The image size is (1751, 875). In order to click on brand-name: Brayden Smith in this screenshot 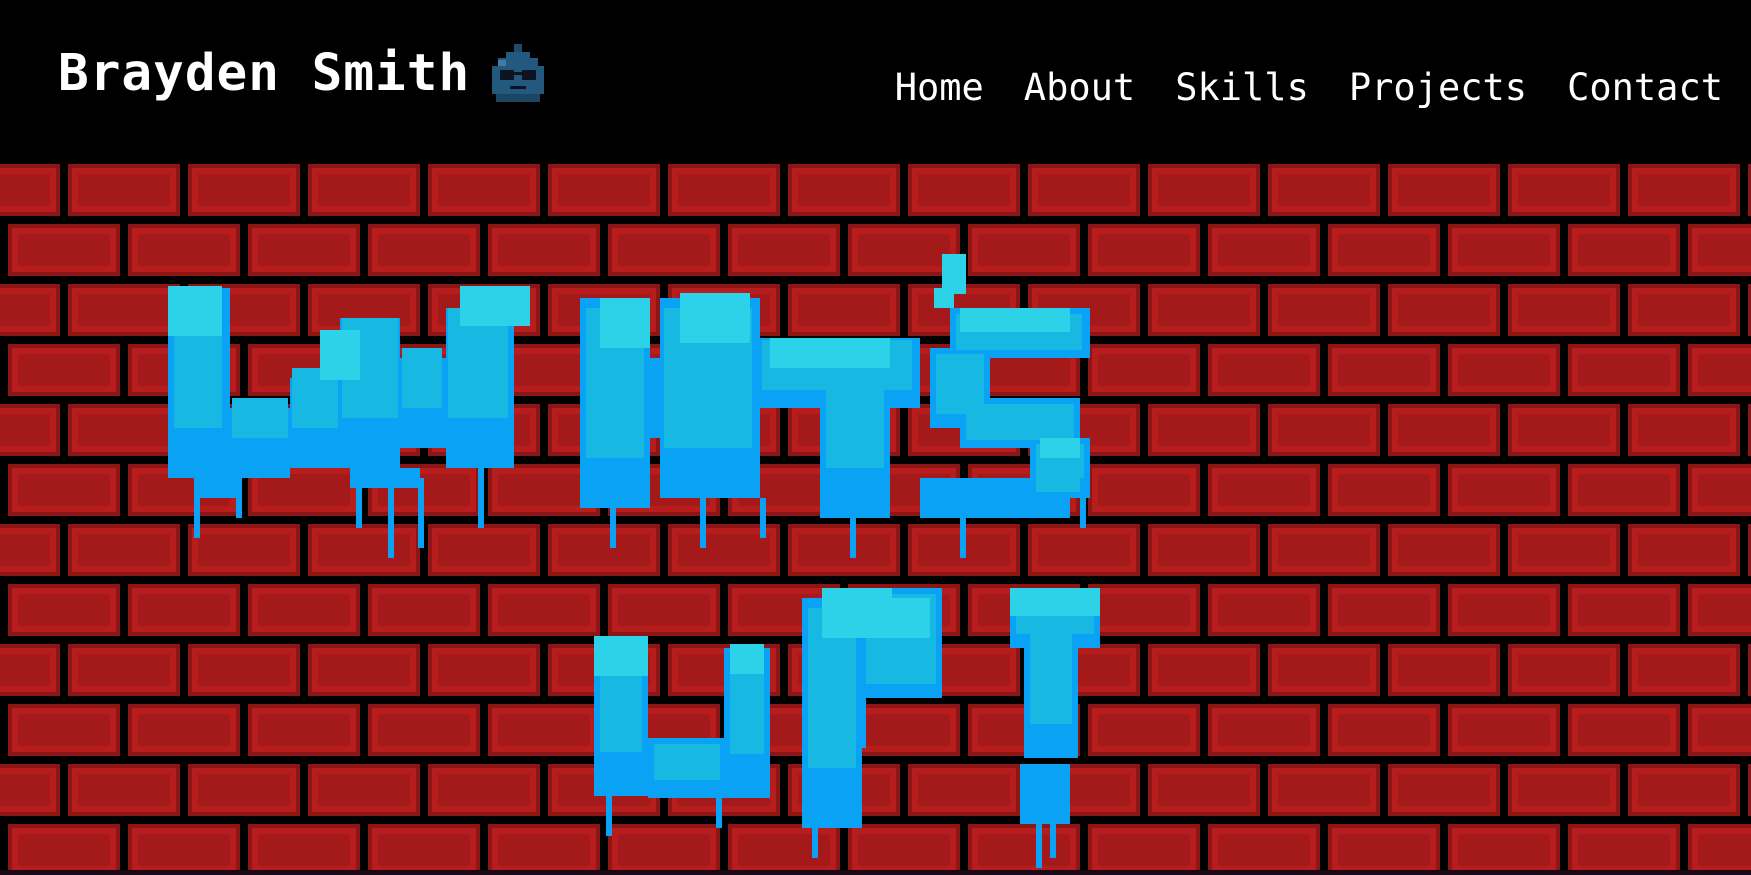, I will do `click(264, 73)`.